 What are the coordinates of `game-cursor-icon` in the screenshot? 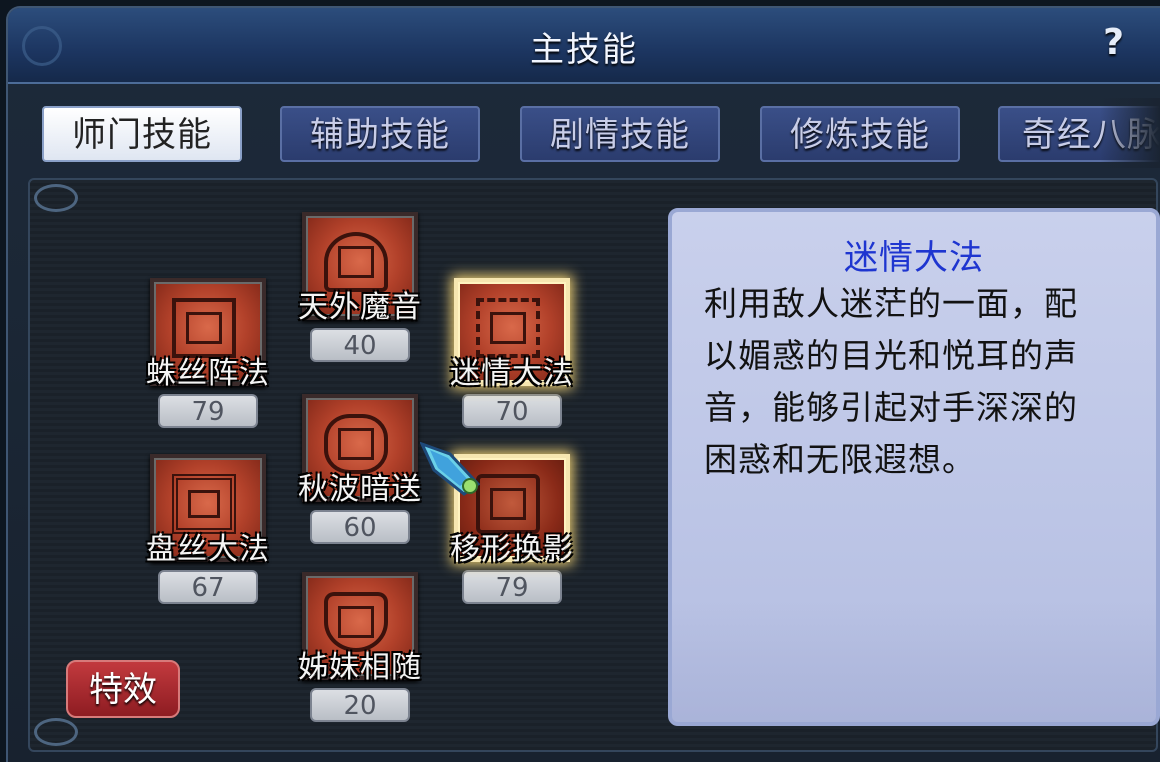 It's located at (450, 468).